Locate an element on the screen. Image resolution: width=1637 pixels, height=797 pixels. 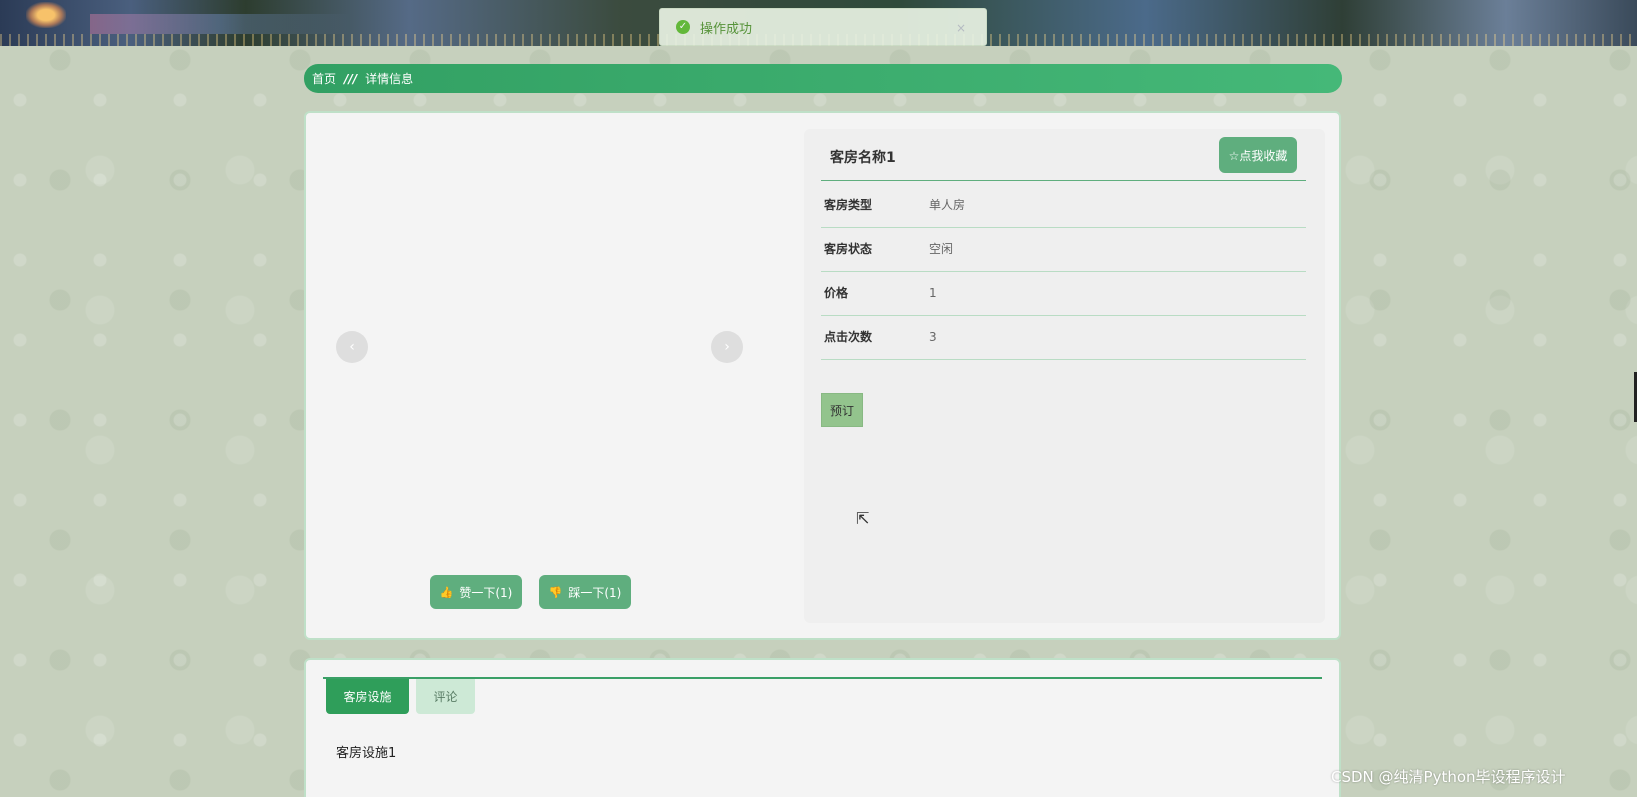
field-label: 点击次数 is located at coordinates (848, 337).